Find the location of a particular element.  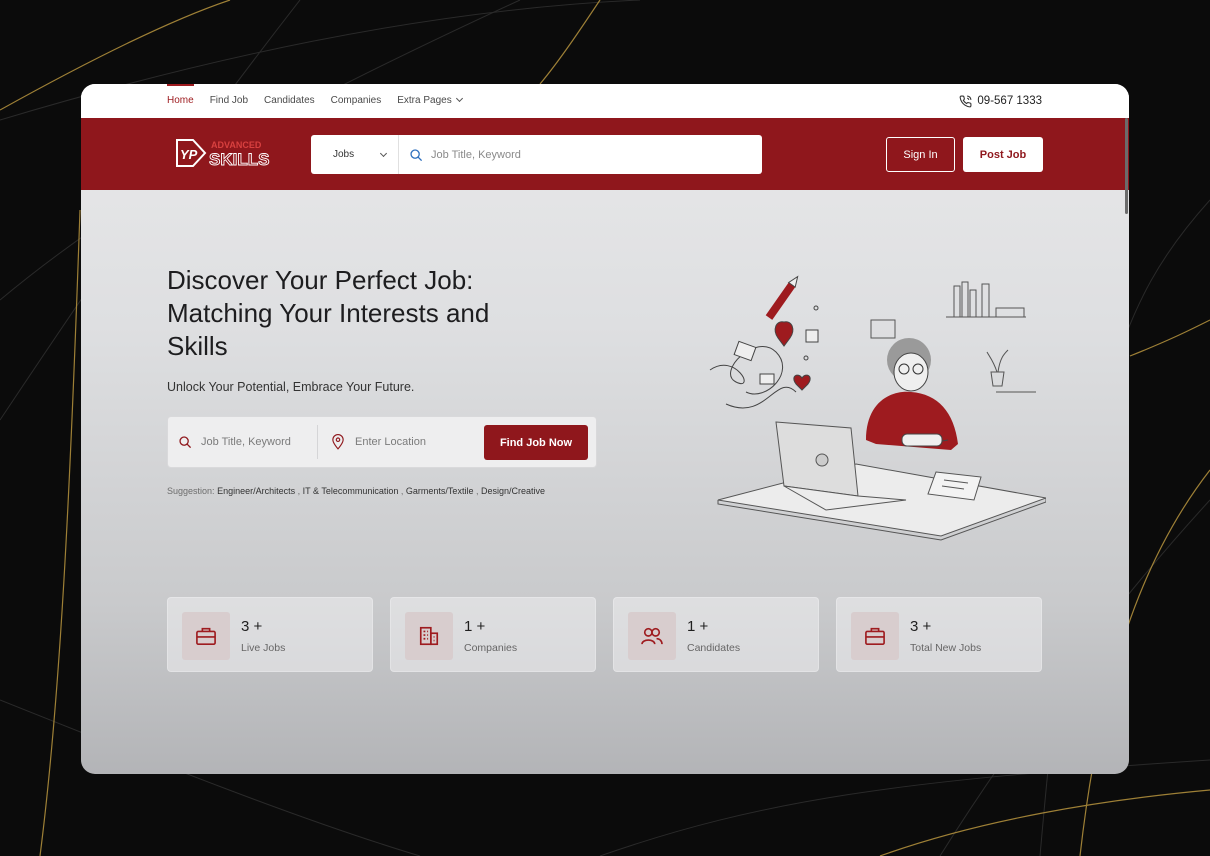

users-icon is located at coordinates (652, 636).